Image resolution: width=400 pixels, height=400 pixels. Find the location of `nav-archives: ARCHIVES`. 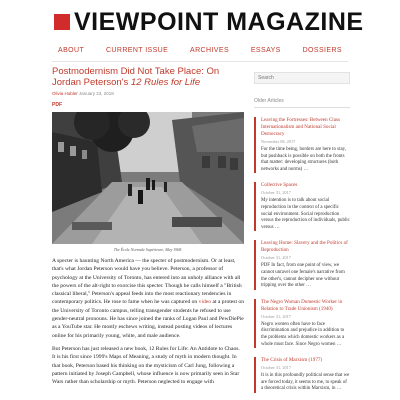

nav-archives: ARCHIVES is located at coordinates (209, 50).